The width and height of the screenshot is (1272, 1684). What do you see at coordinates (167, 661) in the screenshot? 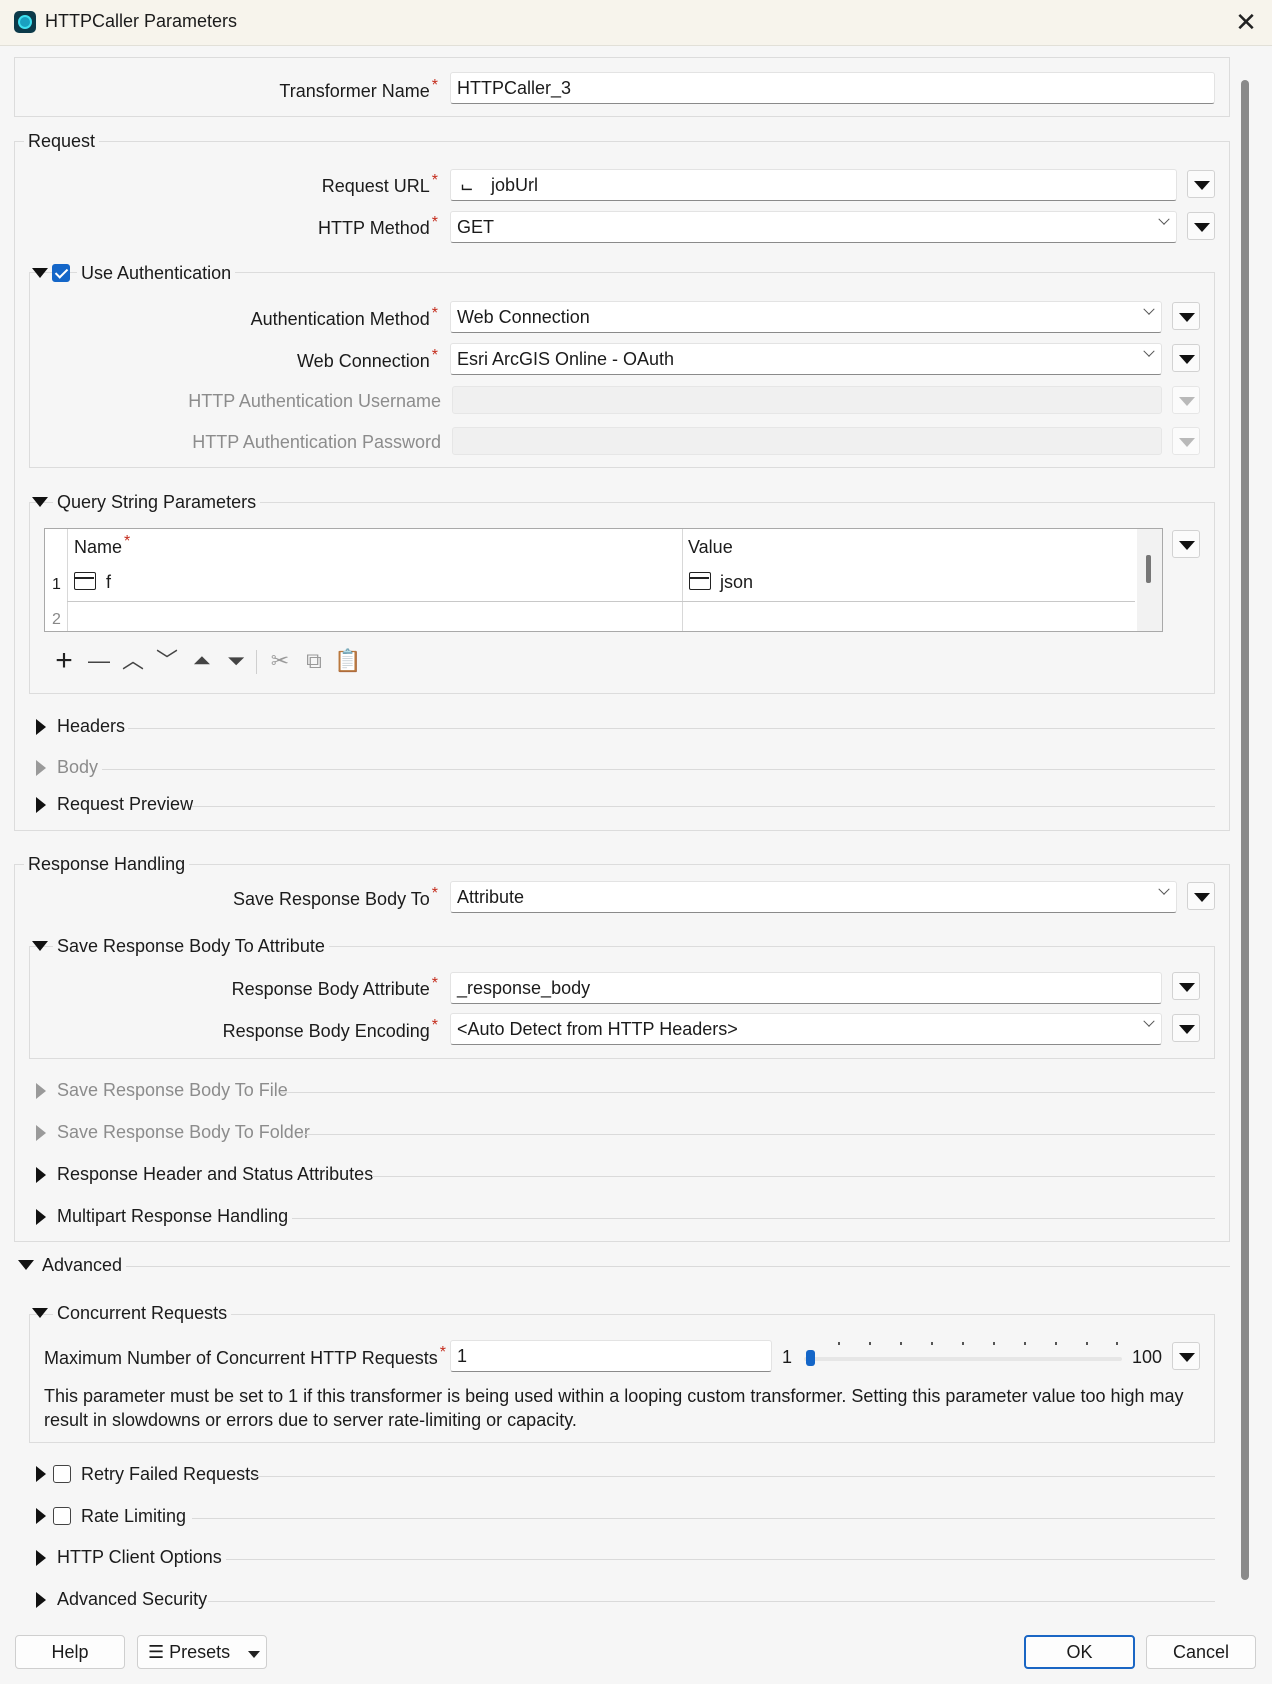
I see `move-down-icon: ﹀` at bounding box center [167, 661].